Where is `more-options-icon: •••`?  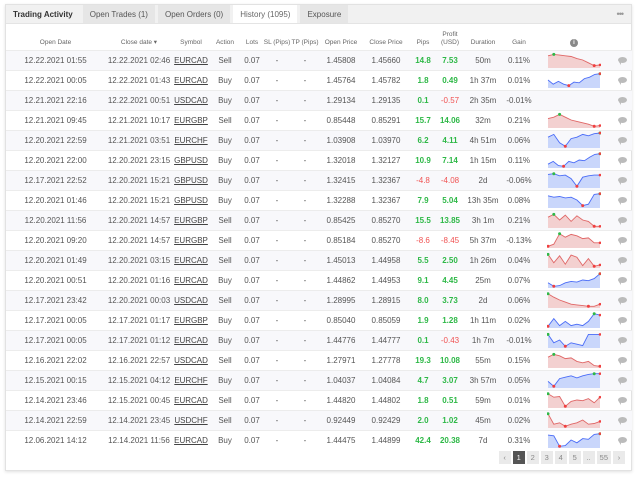
more-options-icon: ••• is located at coordinates (621, 14).